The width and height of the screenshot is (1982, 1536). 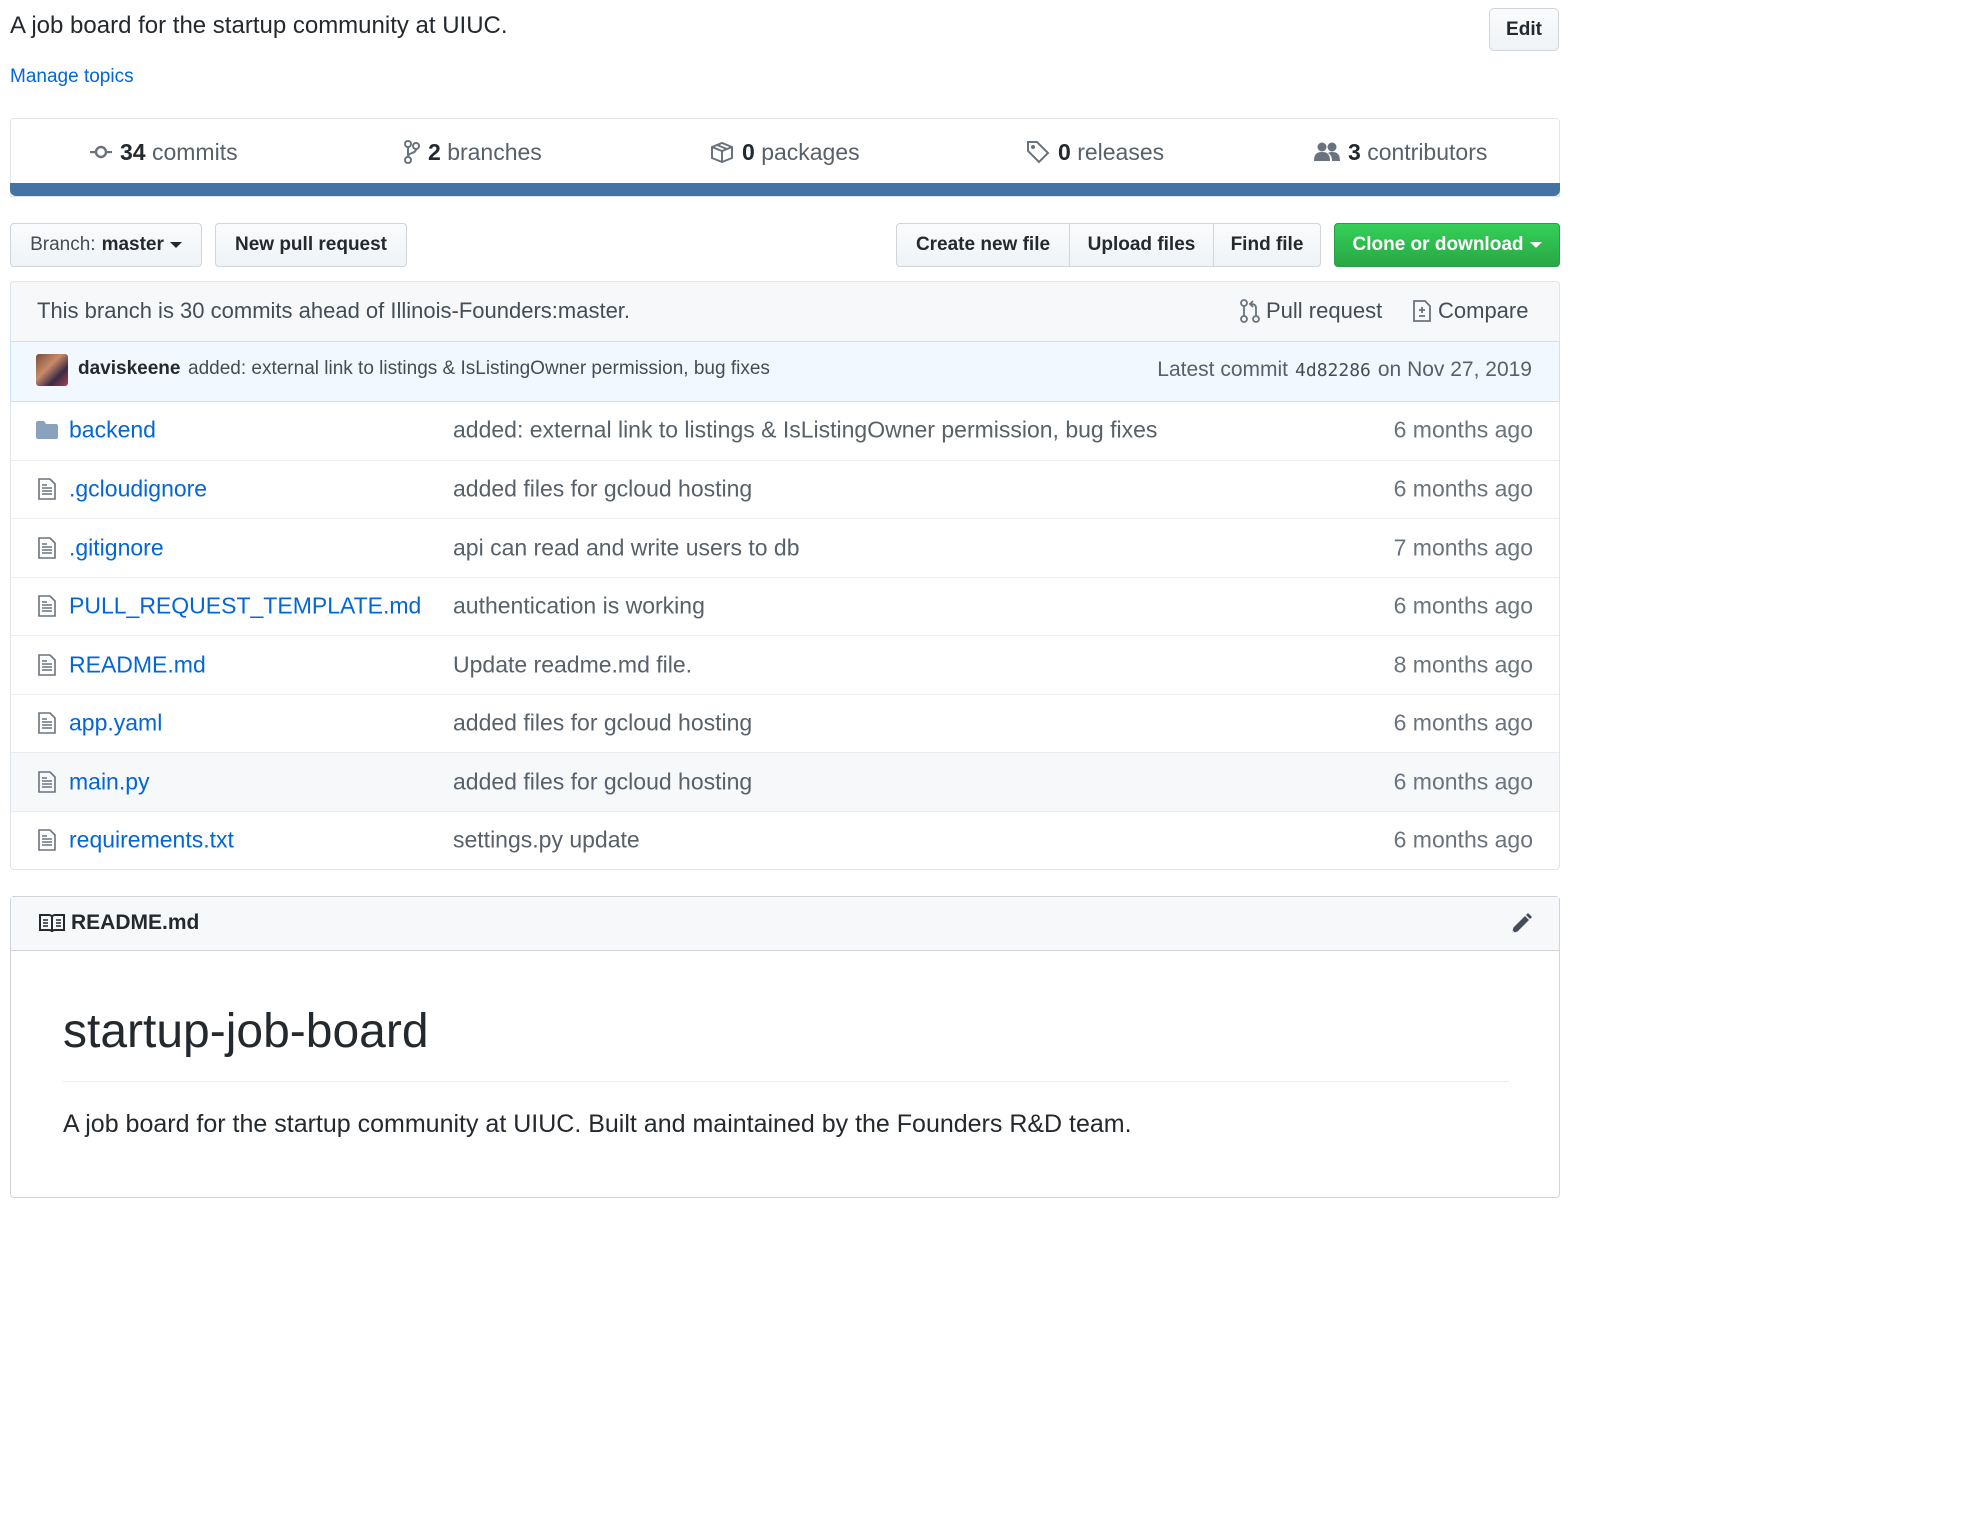 What do you see at coordinates (52, 370) in the screenshot?
I see `avatar` at bounding box center [52, 370].